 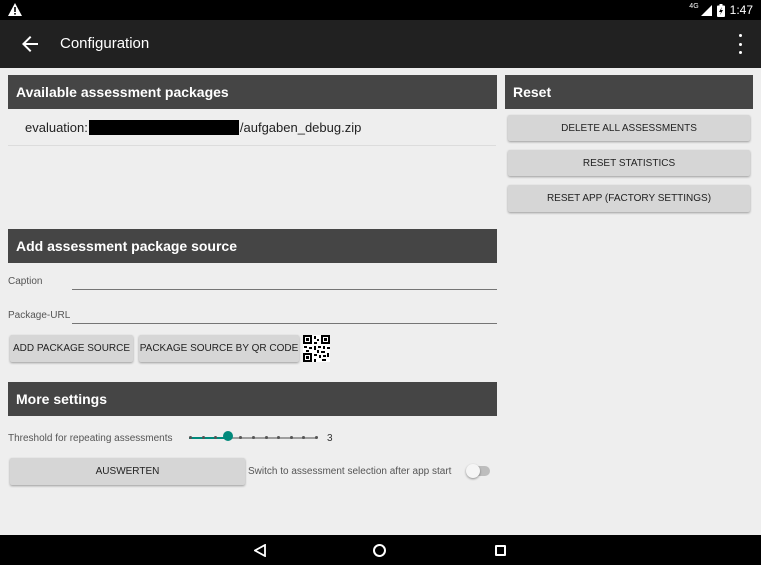 I want to click on add-package-source-button: ADD PACKAGE SOURCE, so click(x=71, y=348).